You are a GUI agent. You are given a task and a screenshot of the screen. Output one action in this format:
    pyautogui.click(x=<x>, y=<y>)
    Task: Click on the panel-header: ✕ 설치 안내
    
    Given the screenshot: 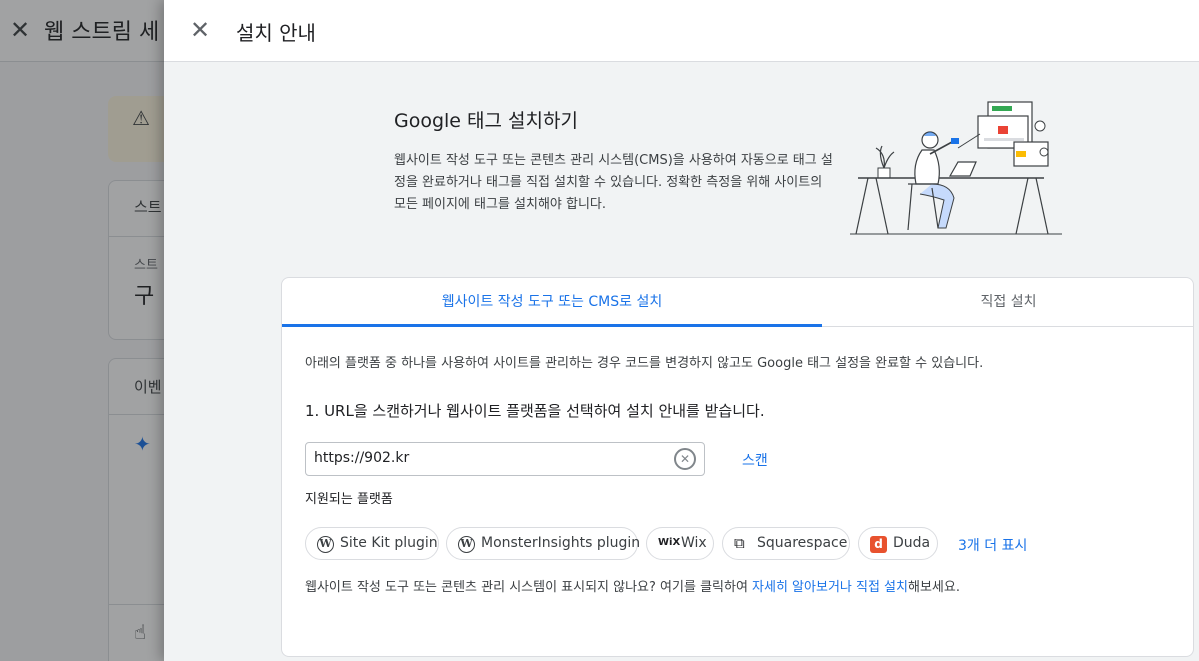 What is the action you would take?
    pyautogui.click(x=681, y=31)
    